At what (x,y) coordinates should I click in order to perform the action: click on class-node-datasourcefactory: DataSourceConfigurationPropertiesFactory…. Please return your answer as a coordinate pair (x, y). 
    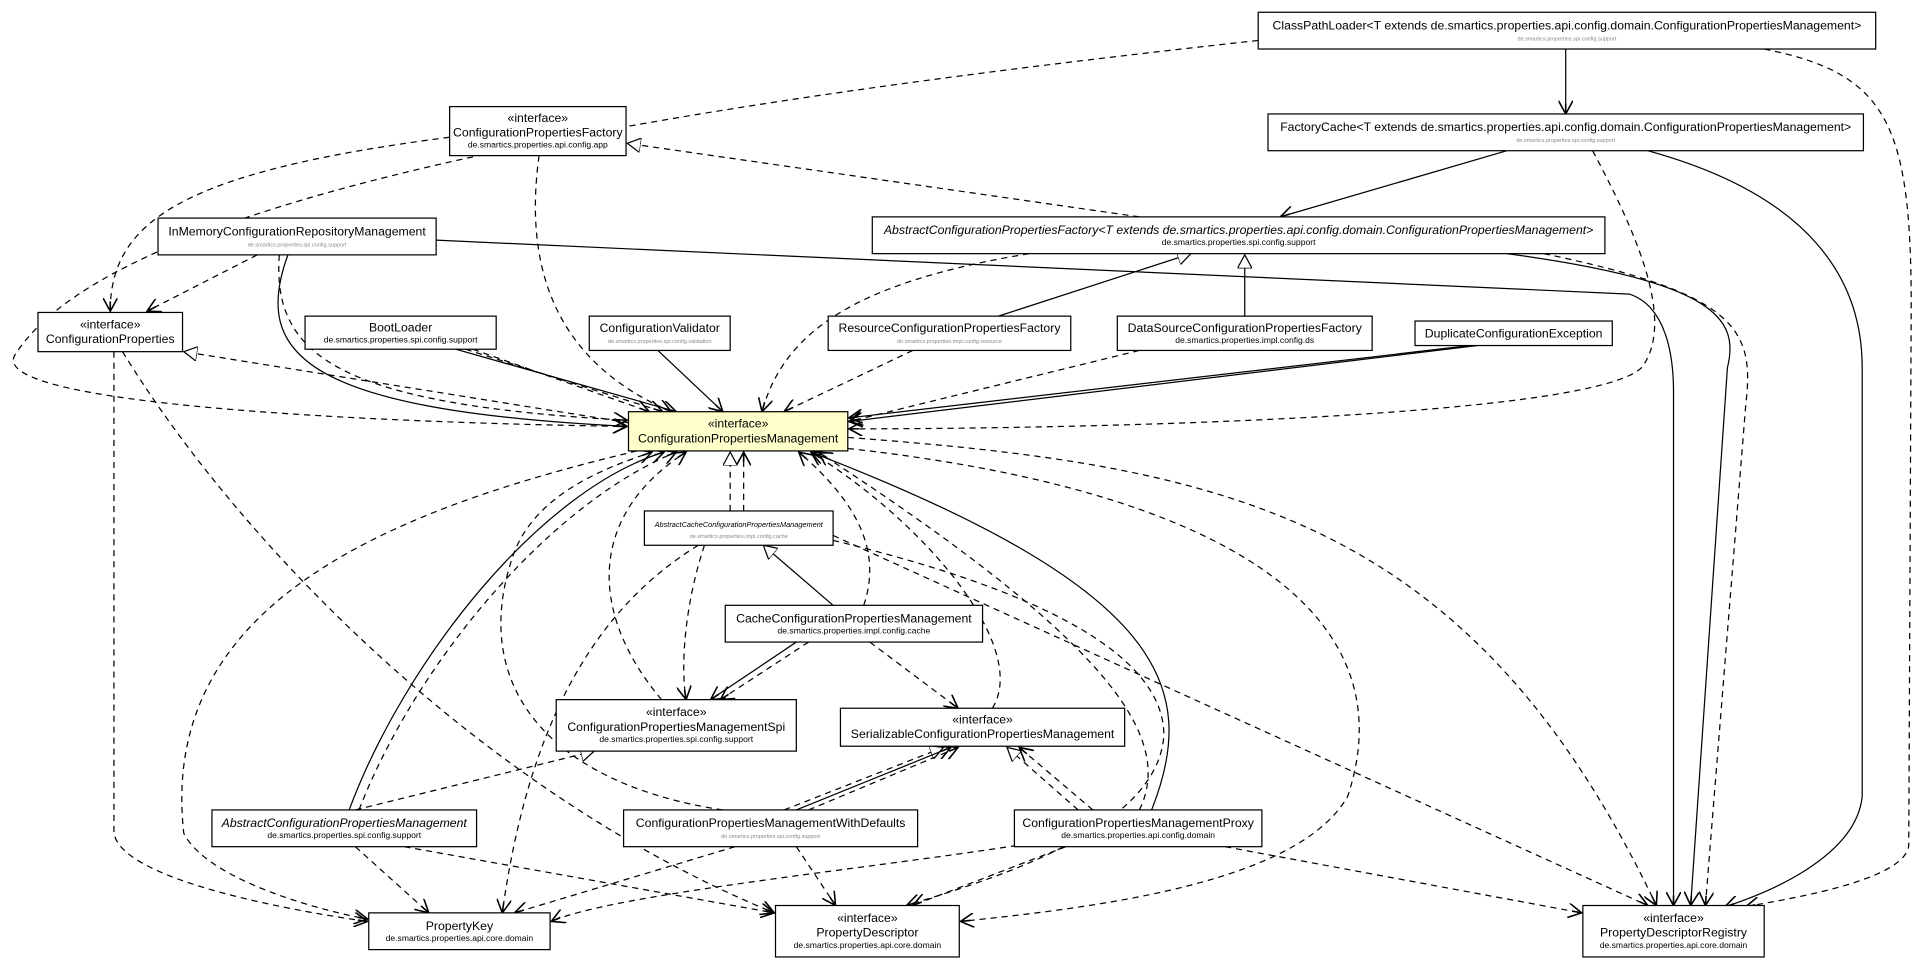
    Looking at the image, I should click on (1244, 333).